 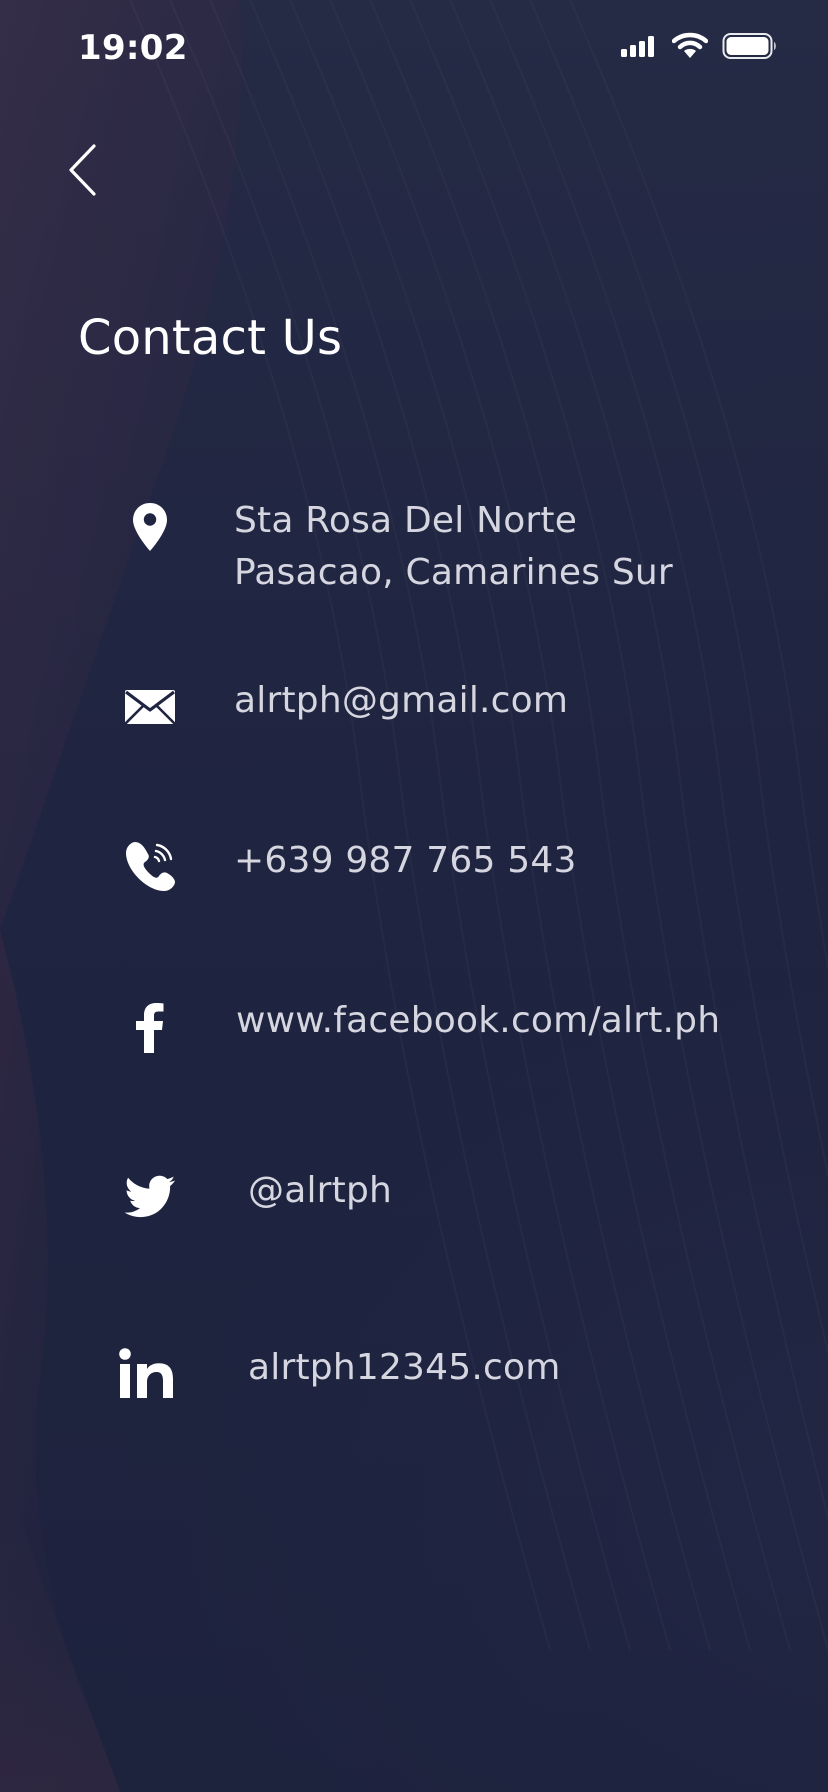 I want to click on contact-linkedin: alrtph12345.com, so click(x=455, y=1374).